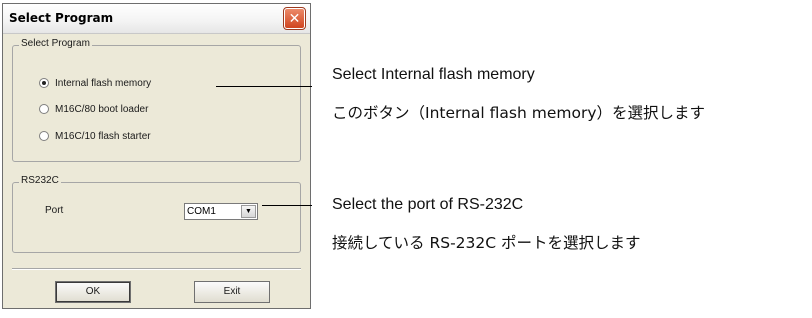  What do you see at coordinates (103, 136) in the screenshot?
I see `radio-label: M16C/10 flash starter` at bounding box center [103, 136].